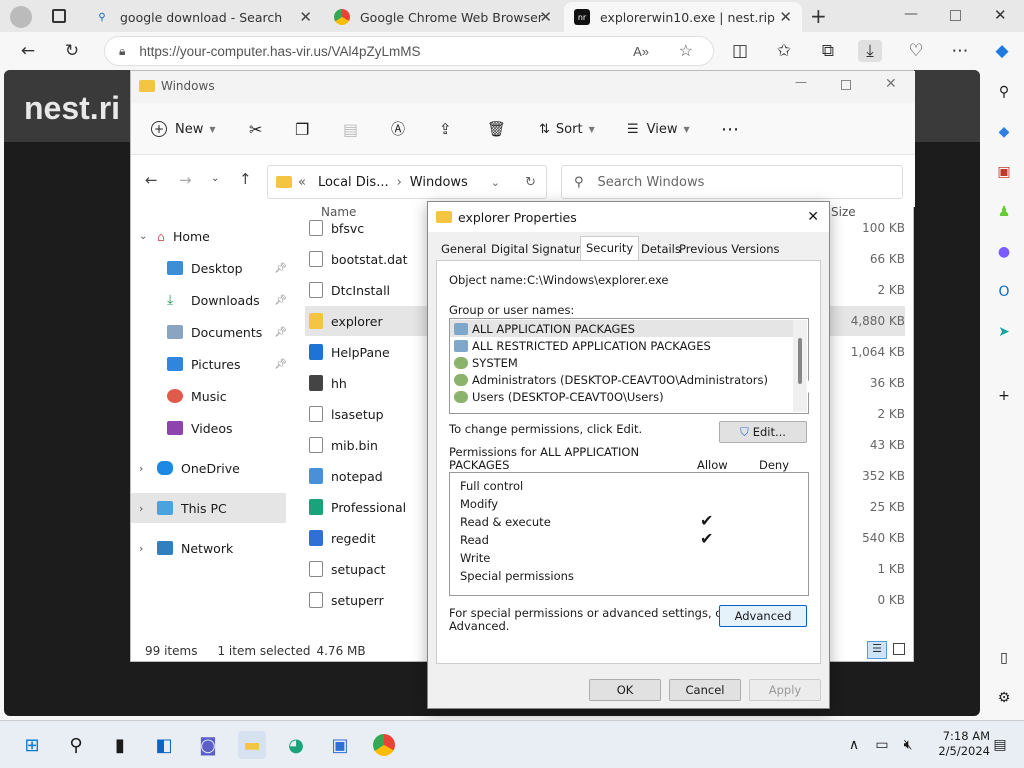  Describe the element at coordinates (215, 178) in the screenshot. I see `recent-chevron-icon: ⌄` at that location.